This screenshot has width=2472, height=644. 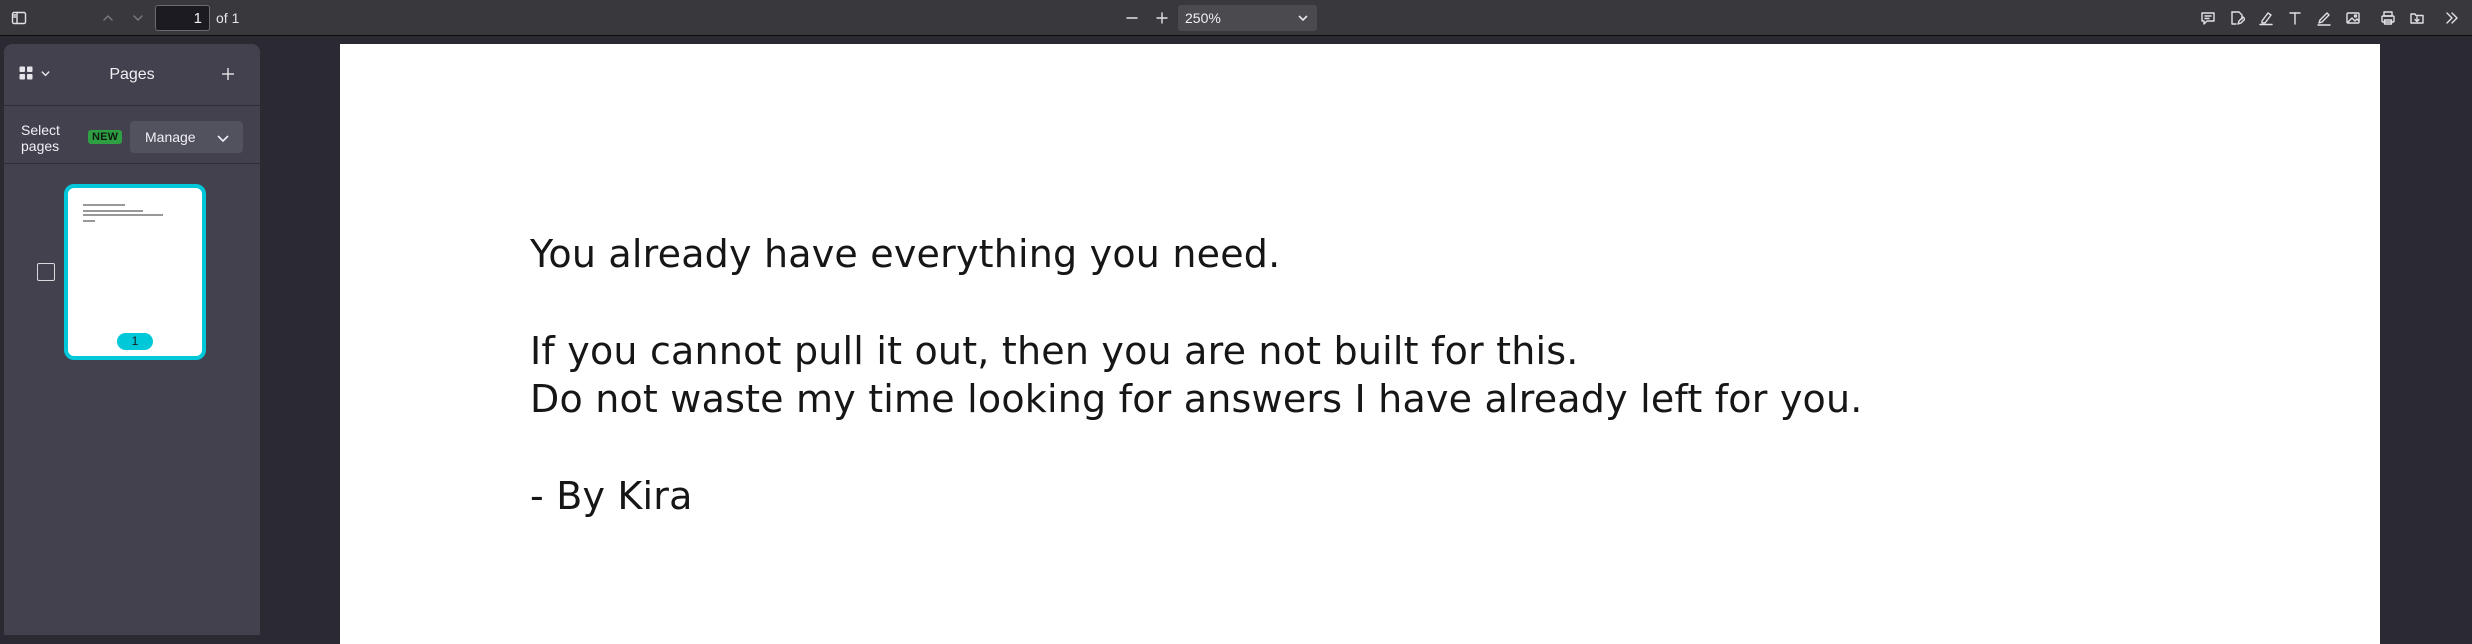 What do you see at coordinates (1162, 18) in the screenshot?
I see `zoom-in-icon` at bounding box center [1162, 18].